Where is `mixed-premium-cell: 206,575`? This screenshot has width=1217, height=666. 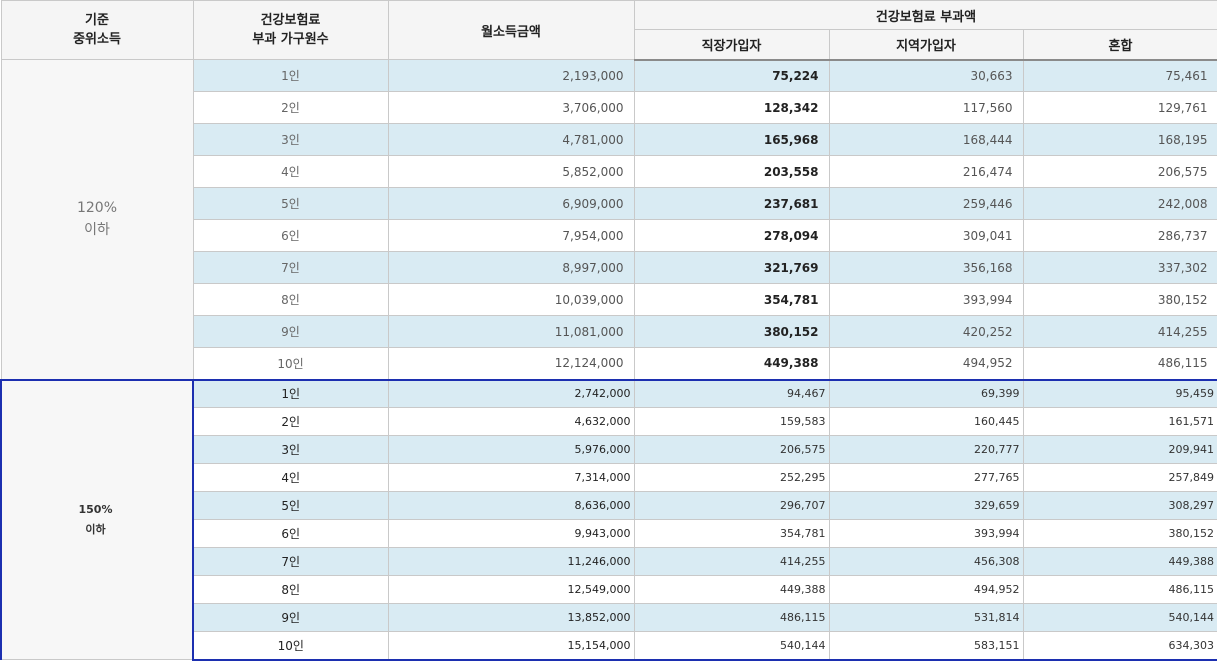
mixed-premium-cell: 206,575 is located at coordinates (1119, 171).